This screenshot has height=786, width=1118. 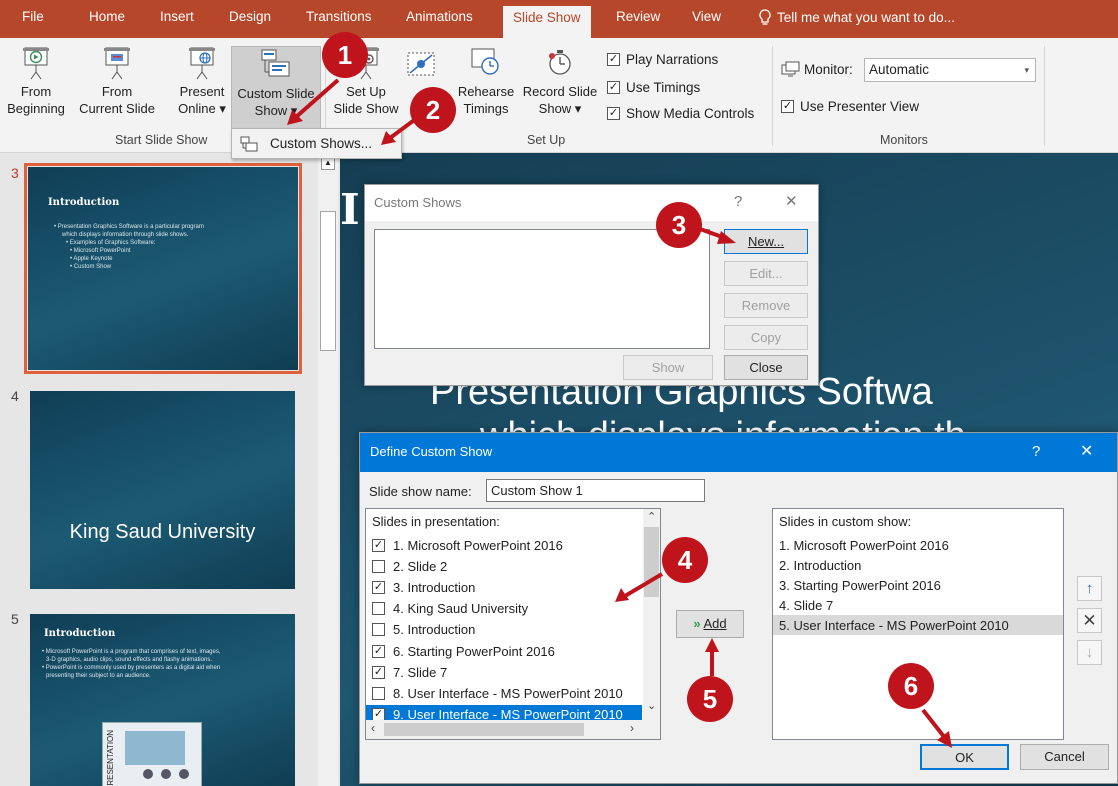 I want to click on step-marker-4: 4, so click(x=685, y=560).